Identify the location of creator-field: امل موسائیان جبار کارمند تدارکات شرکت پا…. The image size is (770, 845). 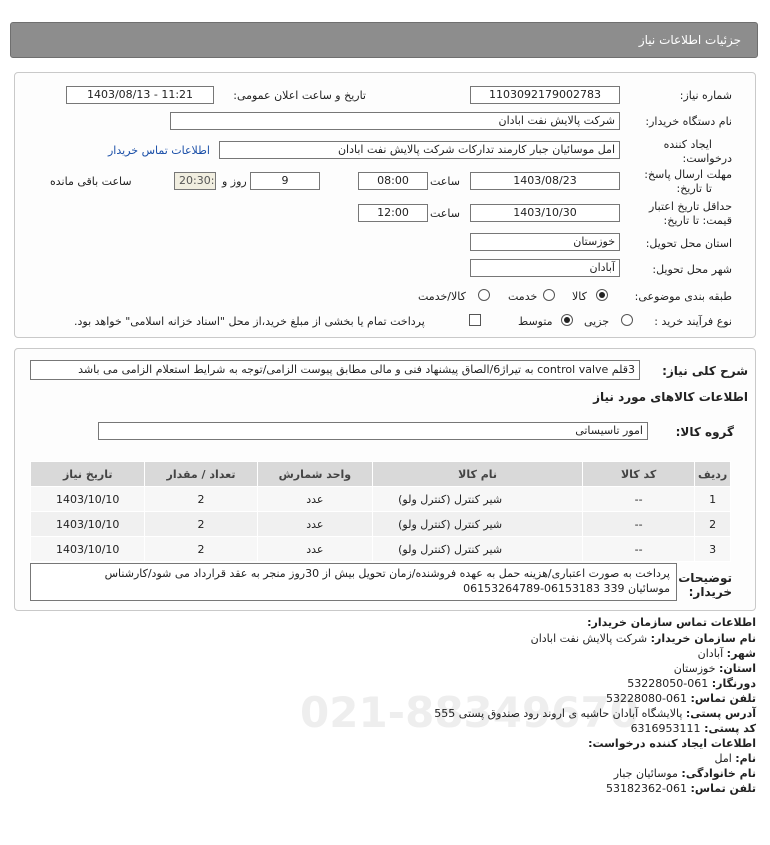
(419, 150).